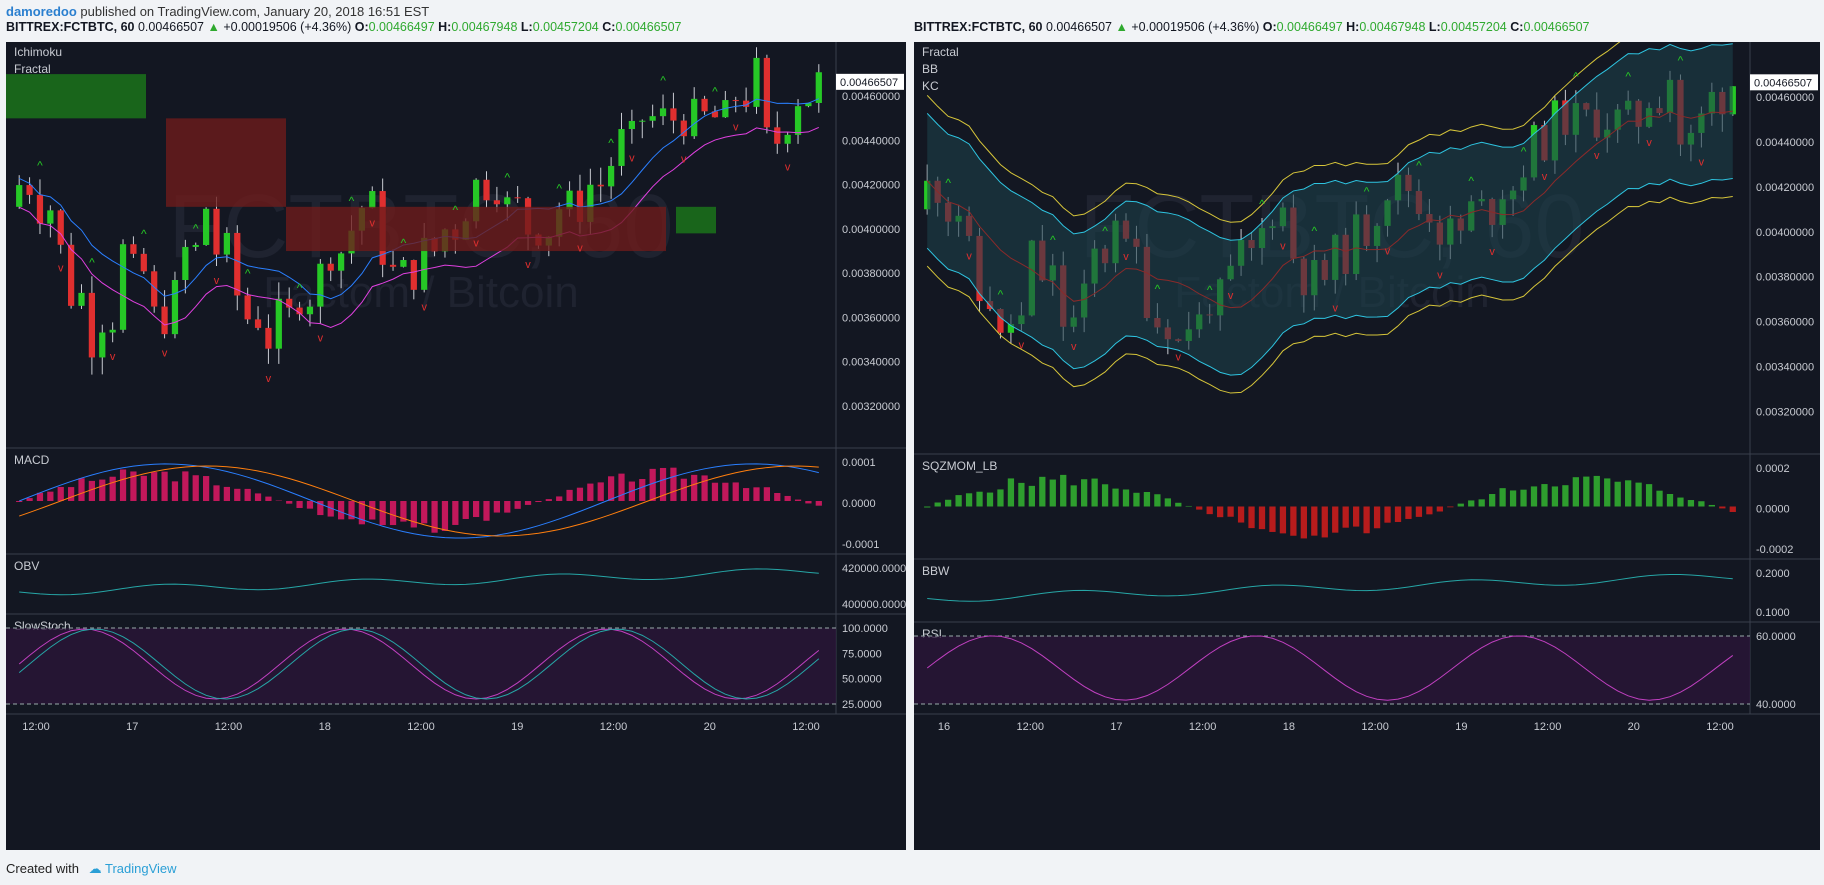  What do you see at coordinates (361, 27) in the screenshot?
I see `open-label: O:` at bounding box center [361, 27].